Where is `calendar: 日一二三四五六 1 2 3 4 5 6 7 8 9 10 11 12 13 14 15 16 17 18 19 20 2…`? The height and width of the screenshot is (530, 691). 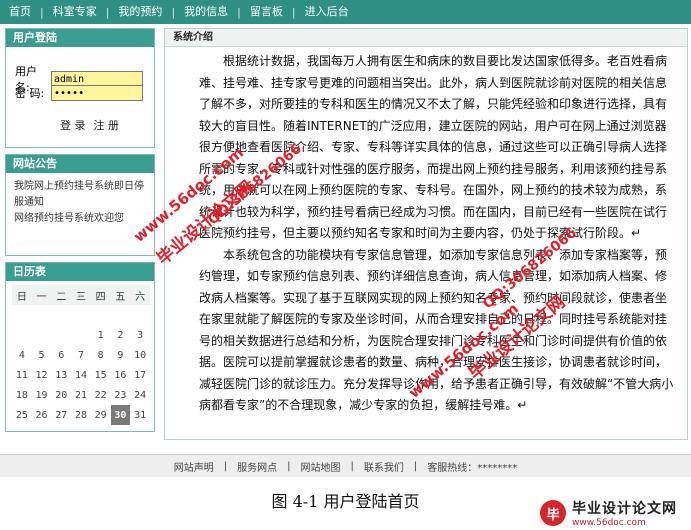 calendar: 日一二三四五六 1 2 3 4 5 6 7 8 9 10 11 12 13 14 15 16 17 18 19 20 2… is located at coordinates (80, 356).